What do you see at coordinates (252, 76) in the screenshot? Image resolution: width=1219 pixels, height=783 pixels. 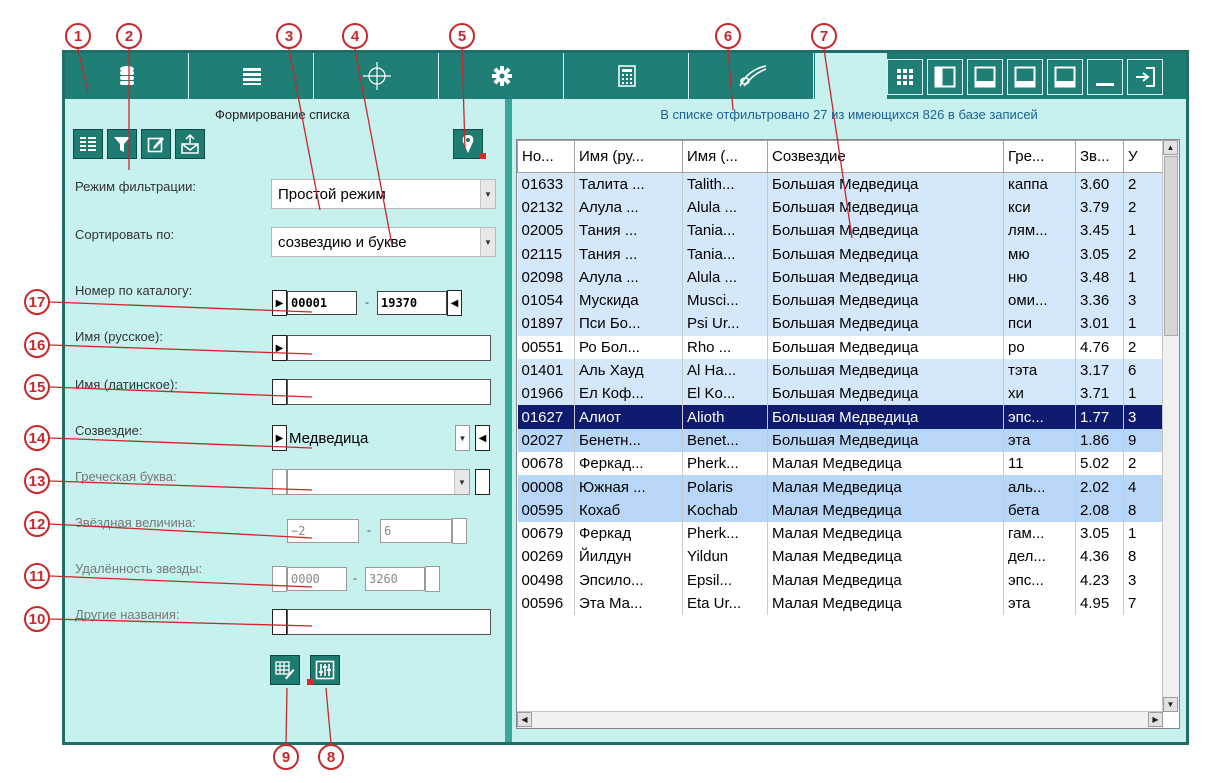 I see `list-button` at bounding box center [252, 76].